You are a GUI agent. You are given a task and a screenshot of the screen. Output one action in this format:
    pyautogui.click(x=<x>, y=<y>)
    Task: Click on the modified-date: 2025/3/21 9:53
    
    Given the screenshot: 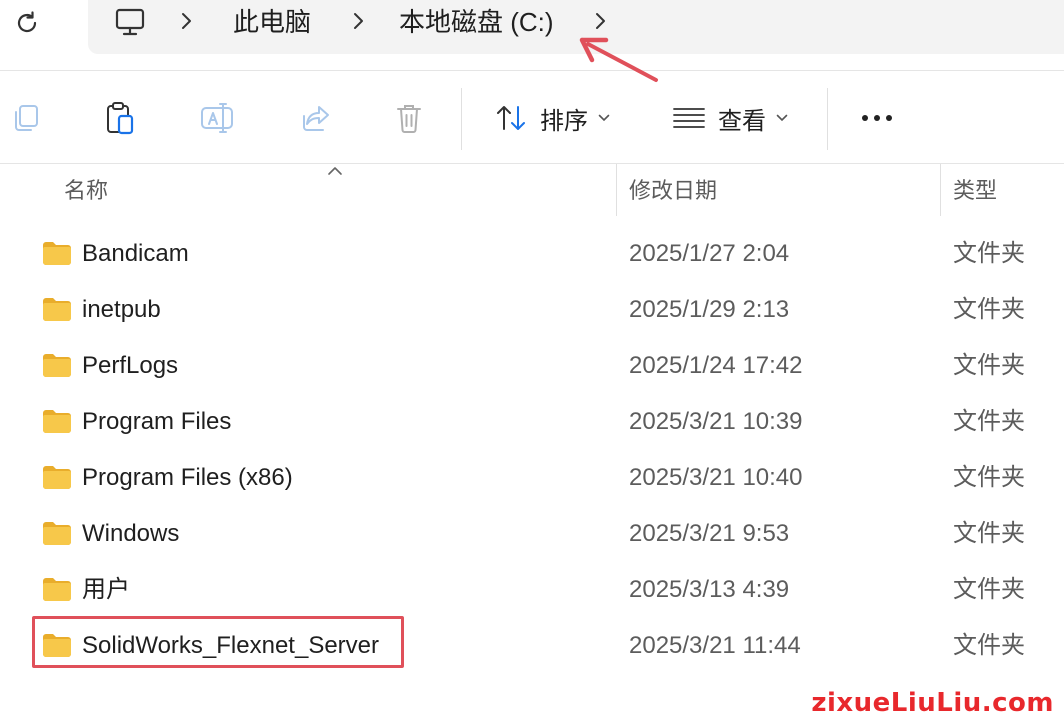 What is the action you would take?
    pyautogui.click(x=709, y=533)
    